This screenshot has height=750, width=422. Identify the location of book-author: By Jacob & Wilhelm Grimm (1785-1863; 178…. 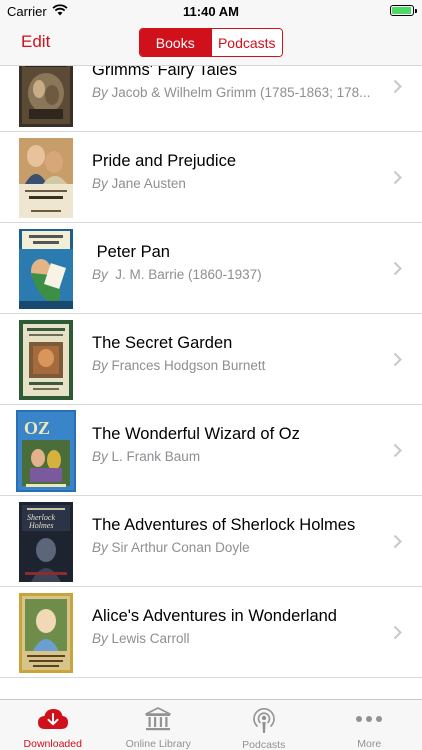
(237, 92).